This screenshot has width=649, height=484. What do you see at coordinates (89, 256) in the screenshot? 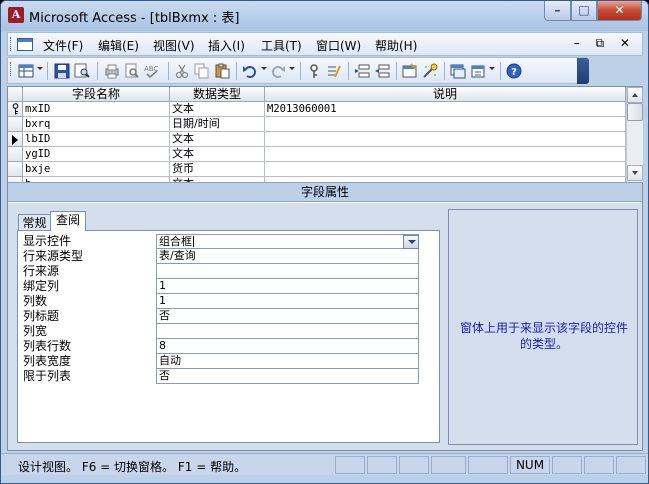
I see `property-label: 行来源类型` at bounding box center [89, 256].